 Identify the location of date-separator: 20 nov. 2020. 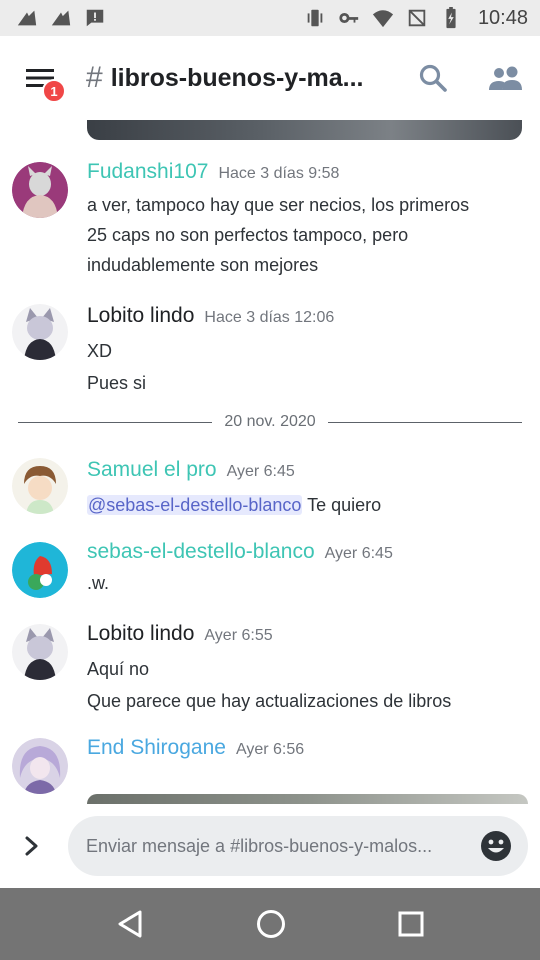
(270, 422).